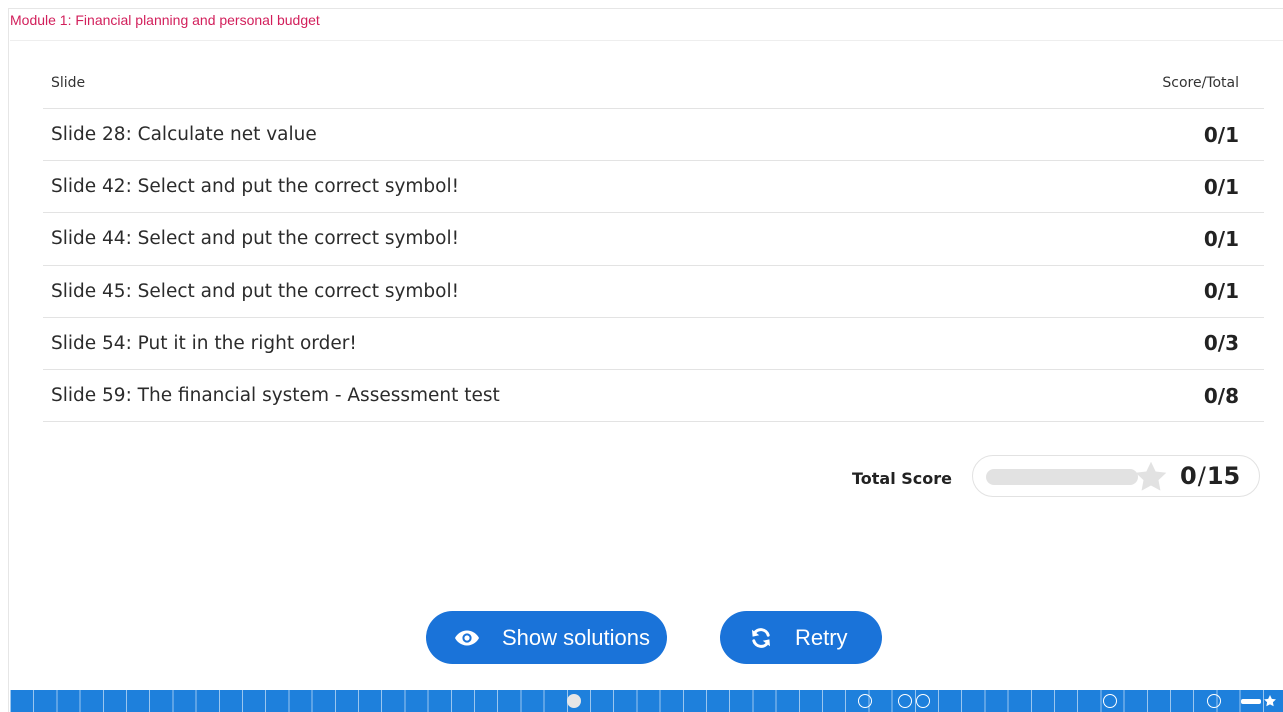 This screenshot has height=712, width=1283. Describe the element at coordinates (574, 701) in the screenshot. I see `current-slide-marker` at that location.